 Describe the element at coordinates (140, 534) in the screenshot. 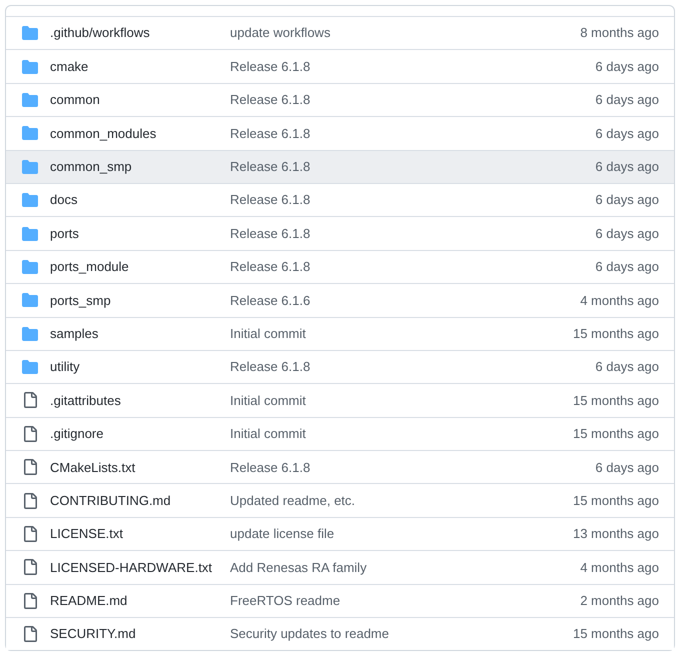

I see `file-name-link: LICENSE.txt` at that location.